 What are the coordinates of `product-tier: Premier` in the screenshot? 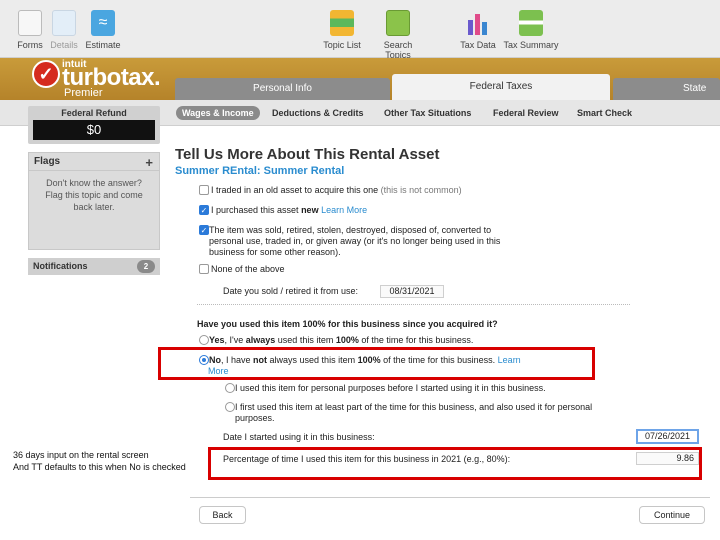 It's located at (83, 93).